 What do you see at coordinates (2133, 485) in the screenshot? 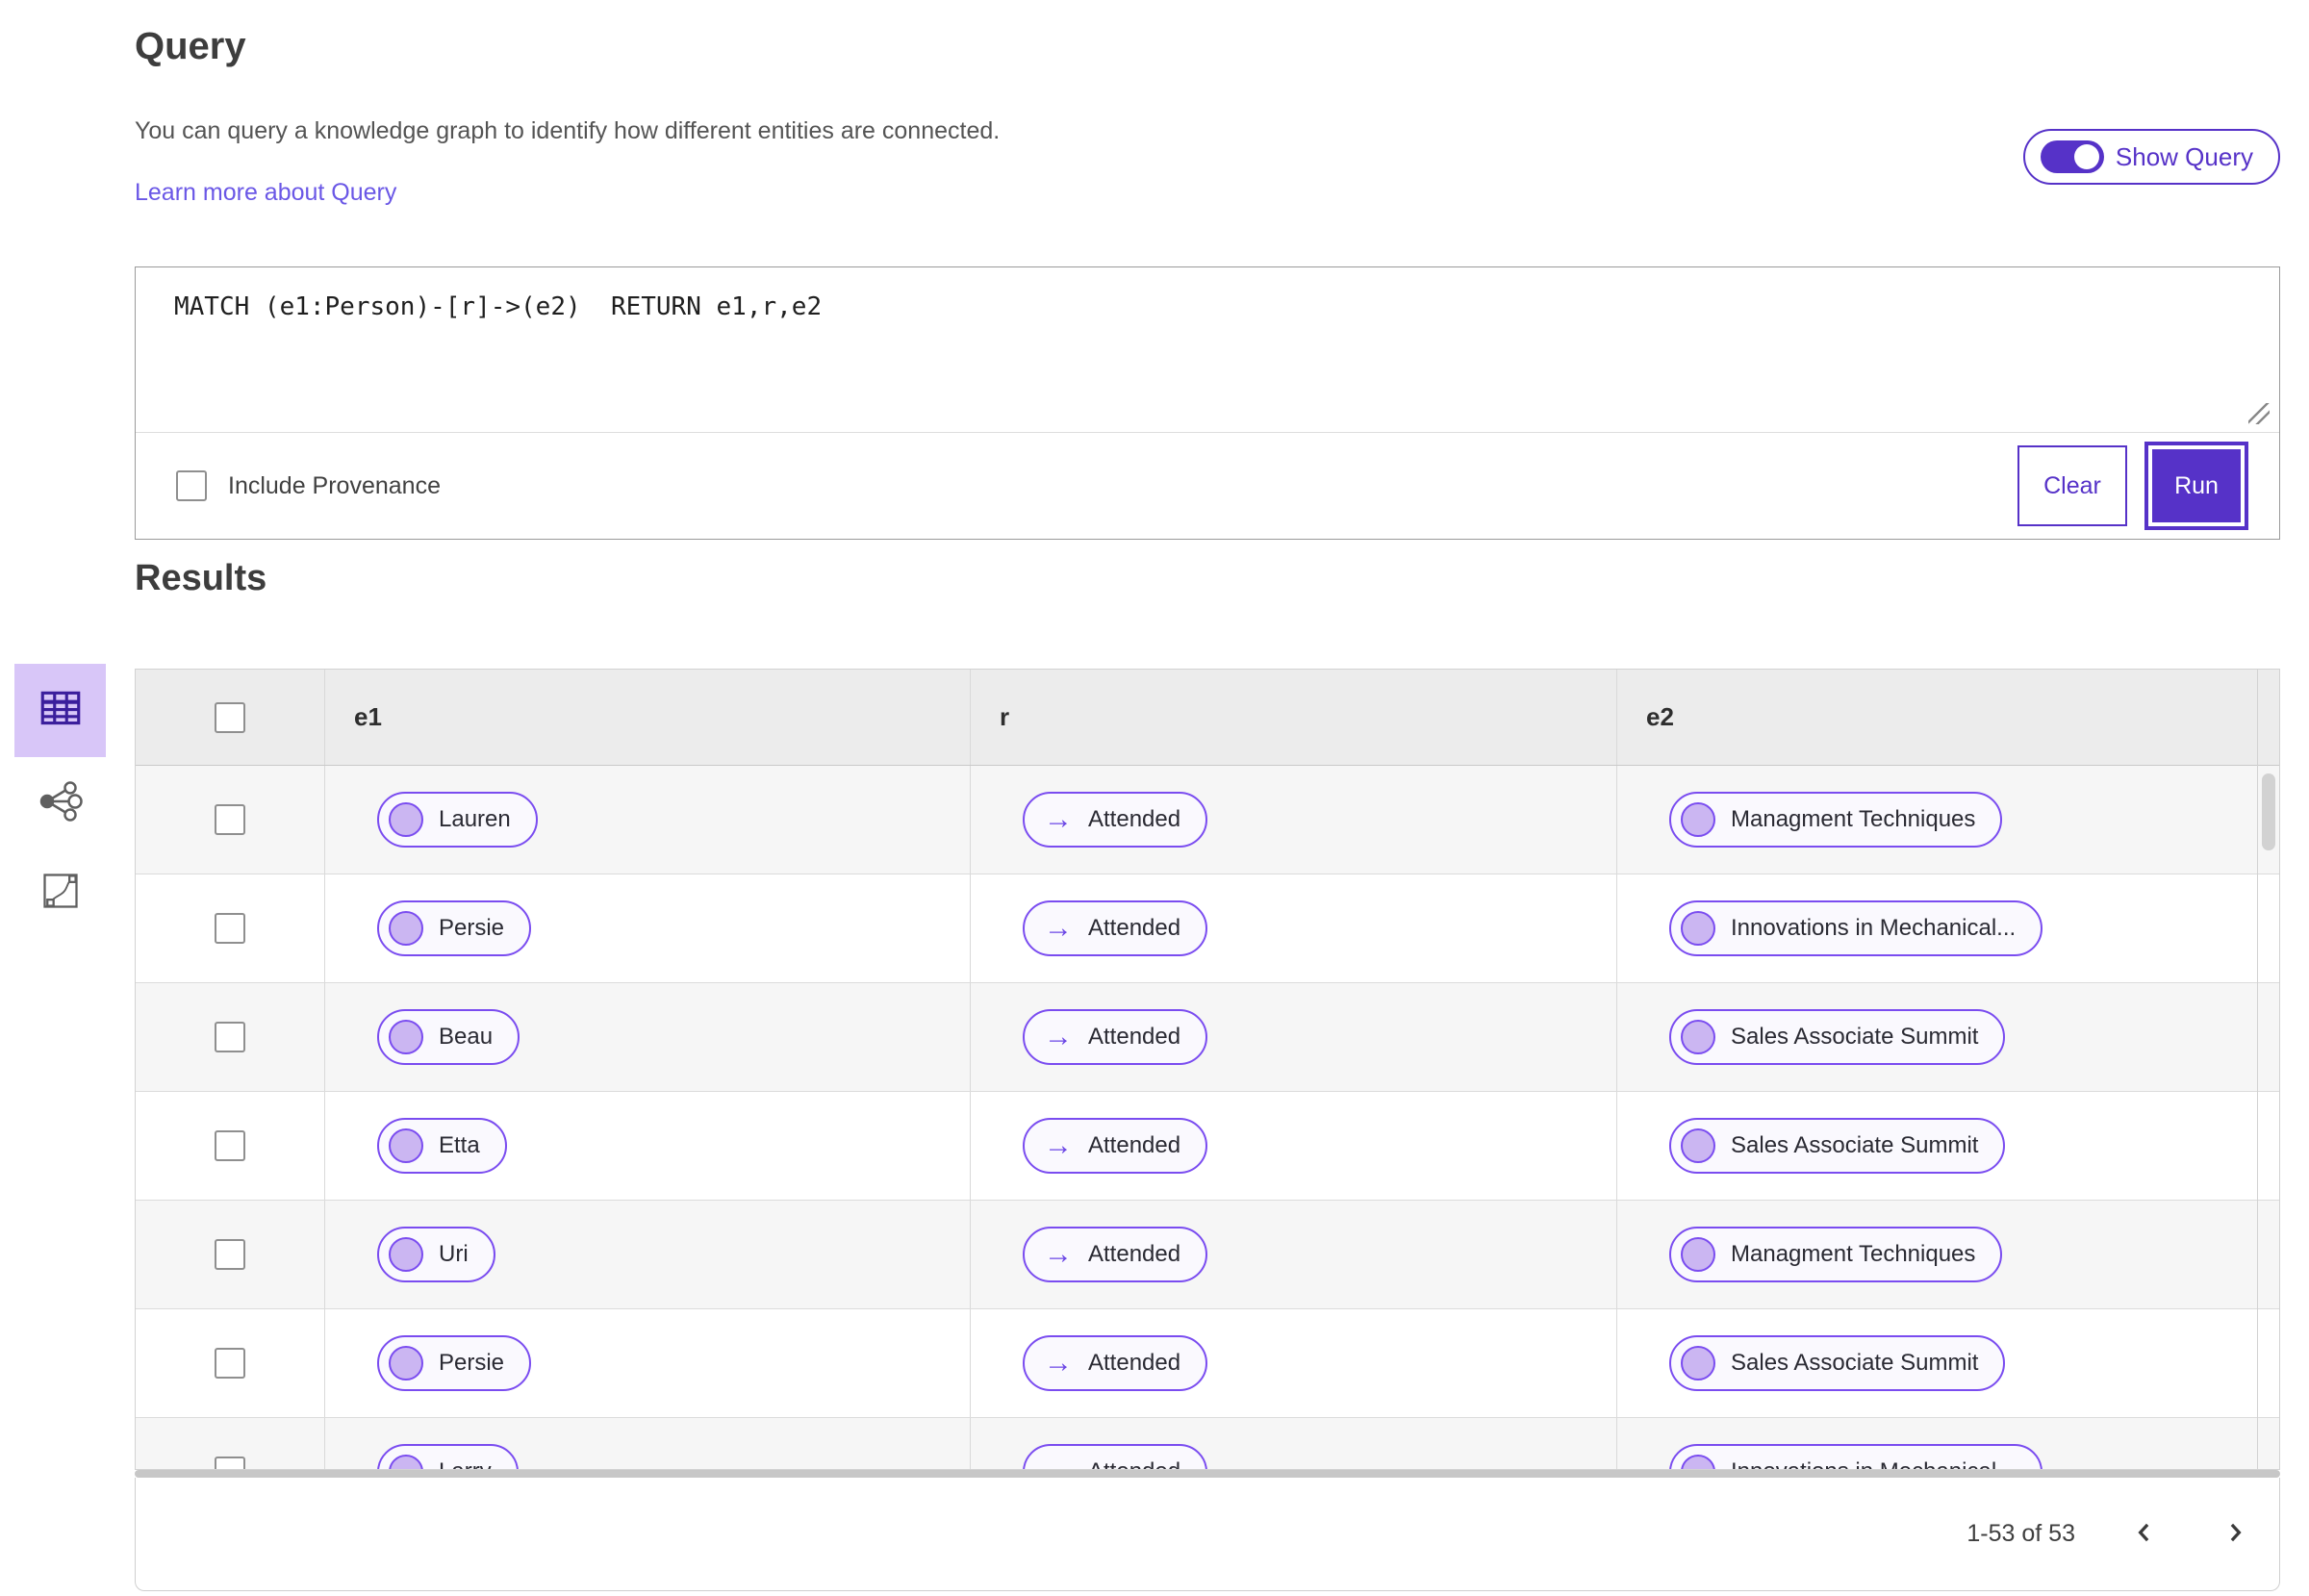
I see `query-buttons: Clear Run` at bounding box center [2133, 485].